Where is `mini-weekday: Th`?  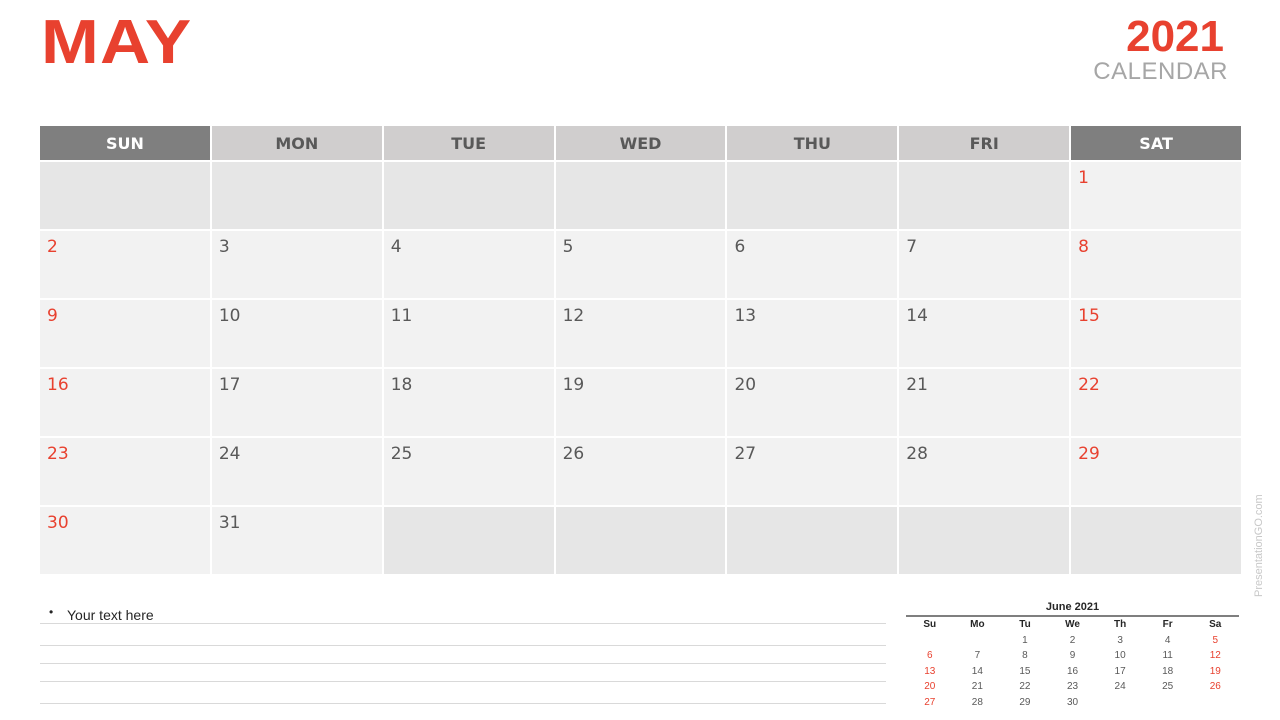 mini-weekday: Th is located at coordinates (1120, 624).